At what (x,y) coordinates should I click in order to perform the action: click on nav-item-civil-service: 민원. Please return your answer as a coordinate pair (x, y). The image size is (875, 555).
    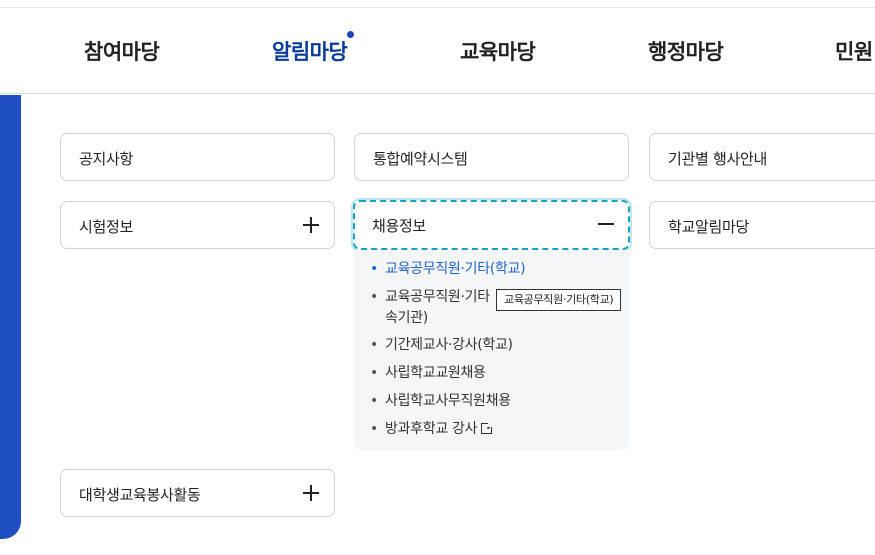
    Looking at the image, I should click on (854, 51).